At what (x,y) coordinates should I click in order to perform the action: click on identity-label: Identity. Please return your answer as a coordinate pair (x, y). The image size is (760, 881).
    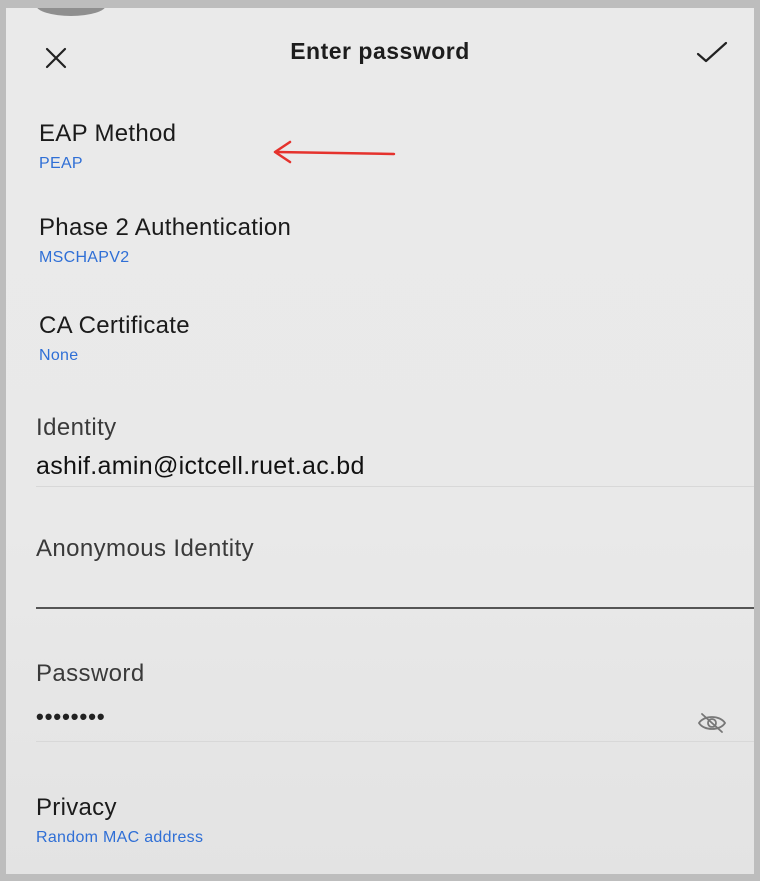
    Looking at the image, I should click on (76, 427).